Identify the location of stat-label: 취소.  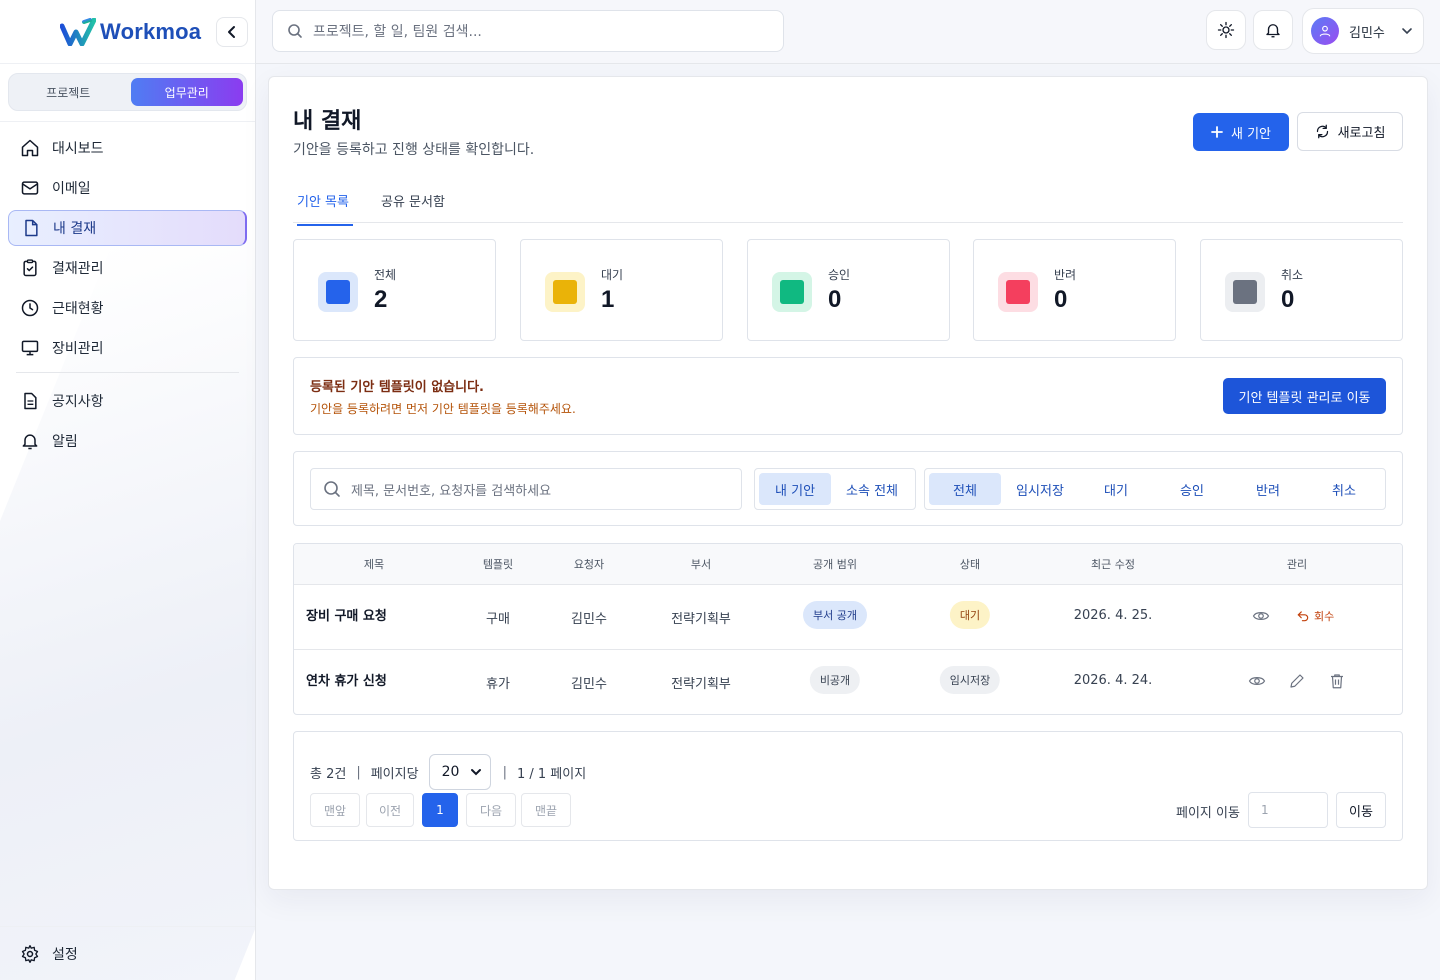
(1292, 275).